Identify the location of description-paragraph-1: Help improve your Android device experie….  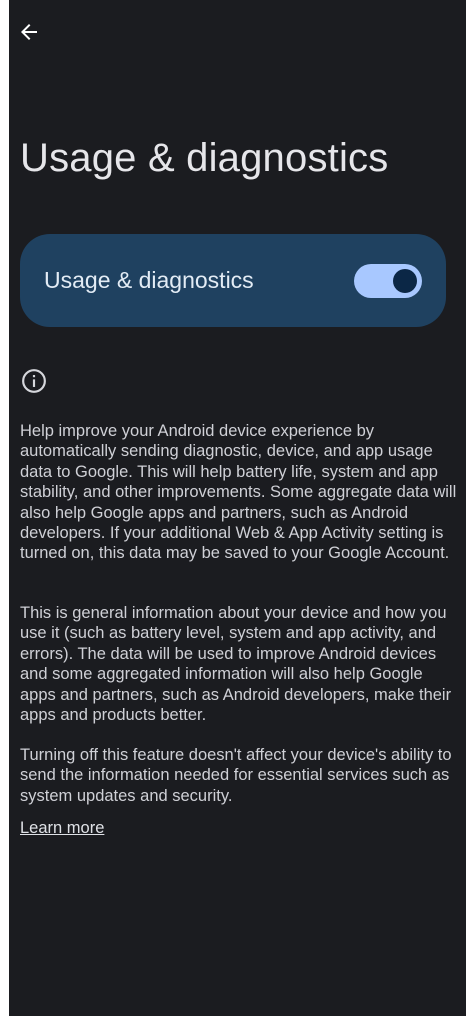
(238, 492).